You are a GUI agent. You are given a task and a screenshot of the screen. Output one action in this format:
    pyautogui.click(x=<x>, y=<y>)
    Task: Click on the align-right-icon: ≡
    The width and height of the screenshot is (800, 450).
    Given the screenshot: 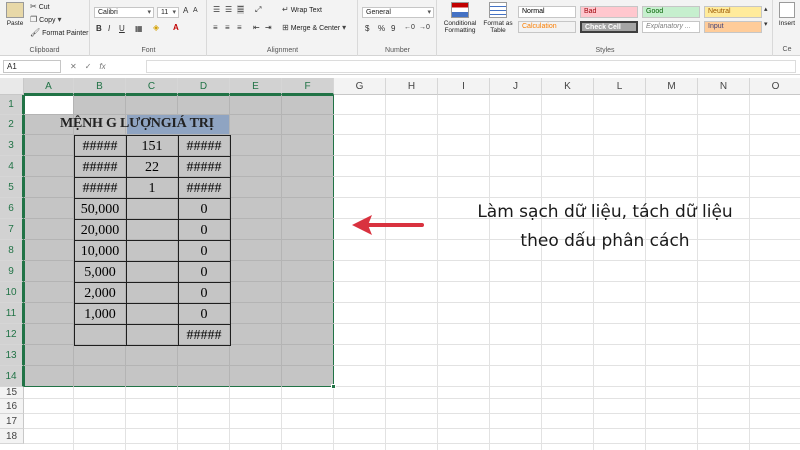 What is the action you would take?
    pyautogui.click(x=239, y=27)
    